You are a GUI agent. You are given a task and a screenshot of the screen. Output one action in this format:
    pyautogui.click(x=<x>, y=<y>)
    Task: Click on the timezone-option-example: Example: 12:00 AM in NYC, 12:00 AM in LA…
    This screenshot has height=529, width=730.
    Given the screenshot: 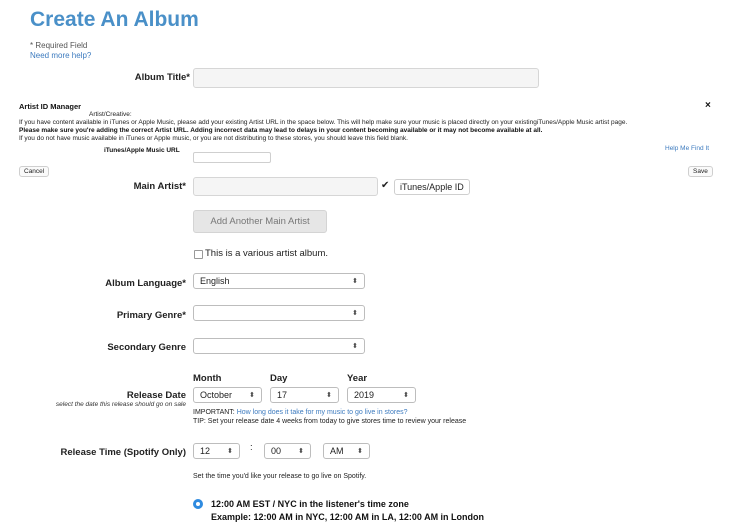 What is the action you would take?
    pyautogui.click(x=348, y=517)
    